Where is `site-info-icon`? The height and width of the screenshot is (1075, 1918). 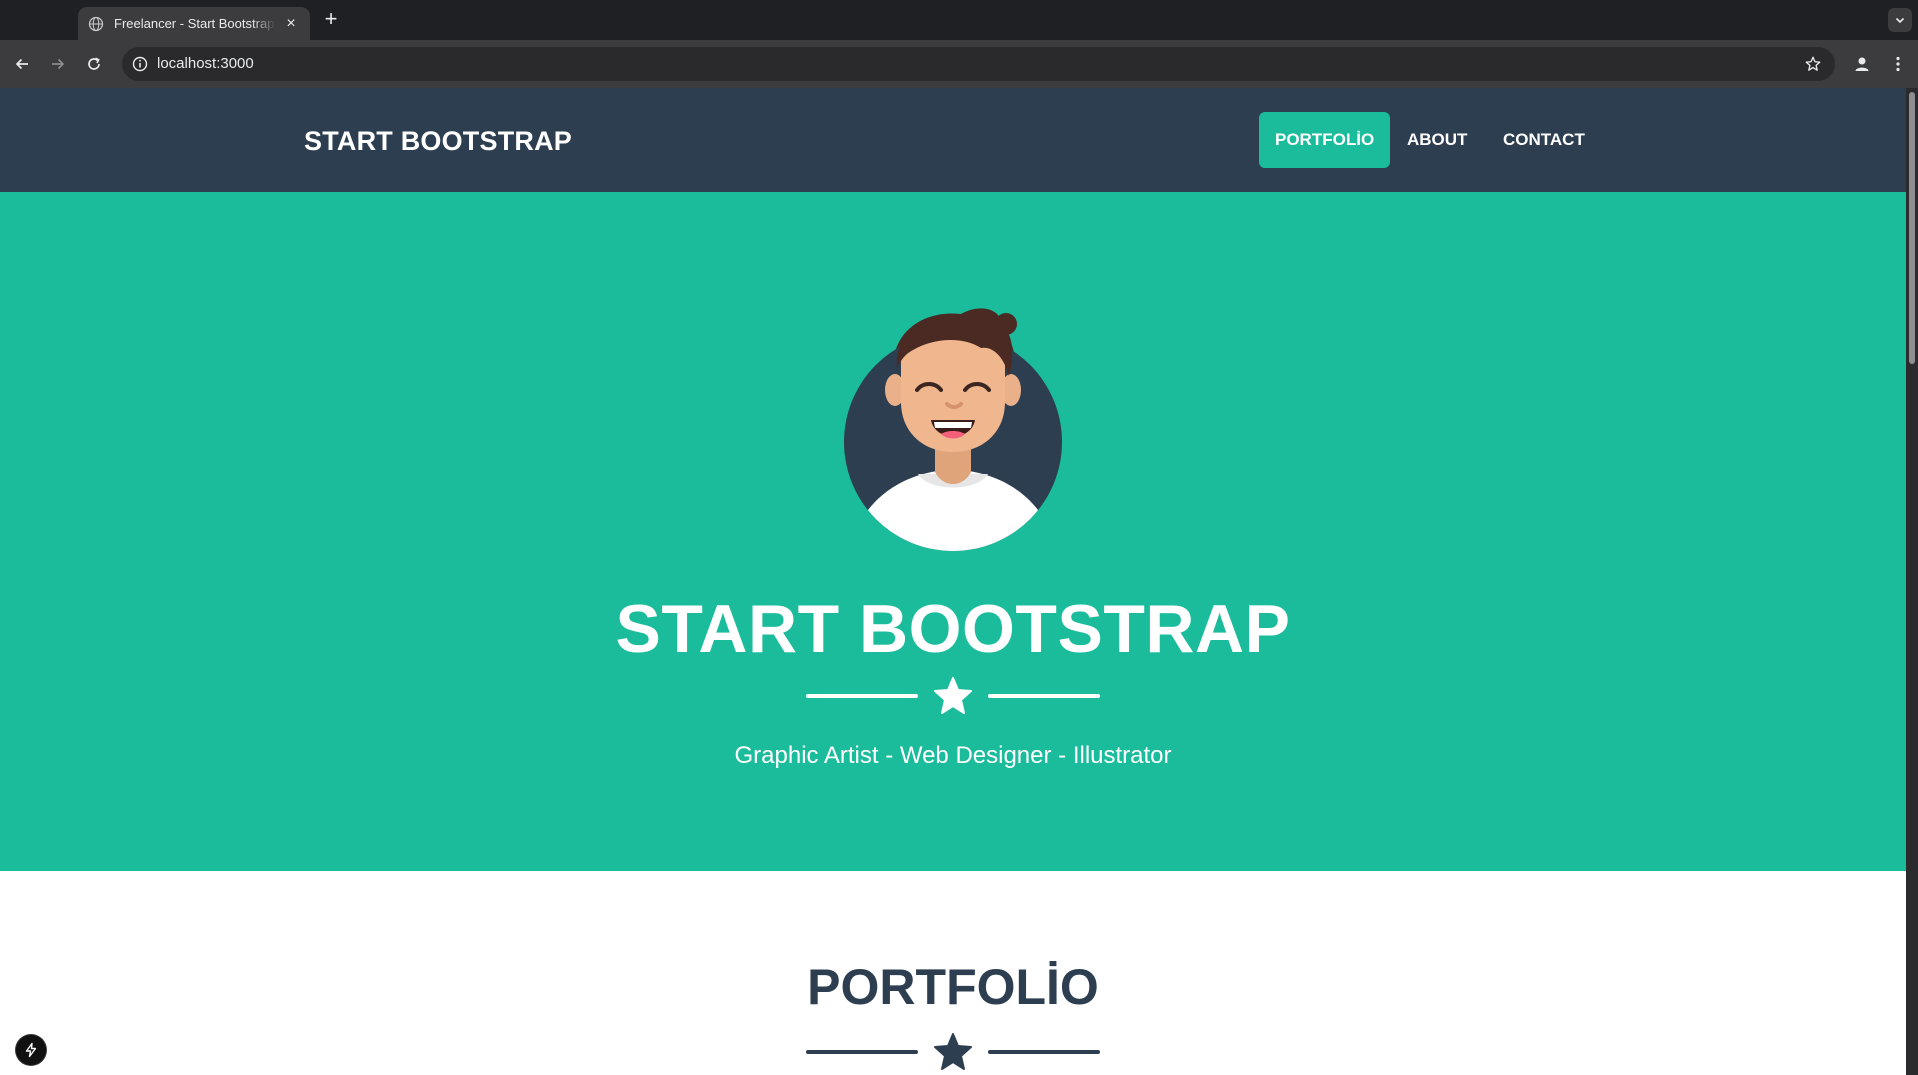 site-info-icon is located at coordinates (140, 64).